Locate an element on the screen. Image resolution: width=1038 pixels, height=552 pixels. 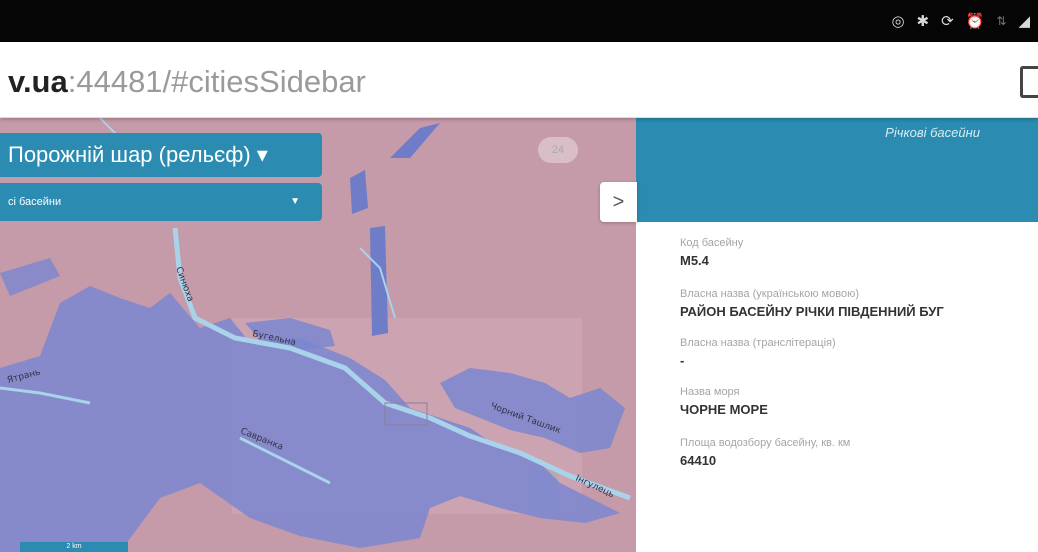
record-icon: ◎ is located at coordinates (898, 21).